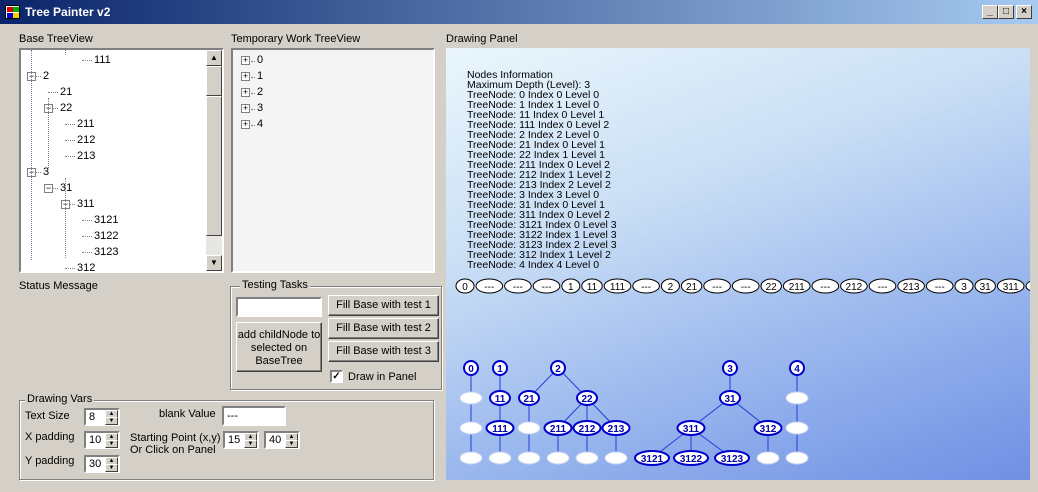  I want to click on temp-treeview-label: Temporary Work TreeView, so click(296, 39).